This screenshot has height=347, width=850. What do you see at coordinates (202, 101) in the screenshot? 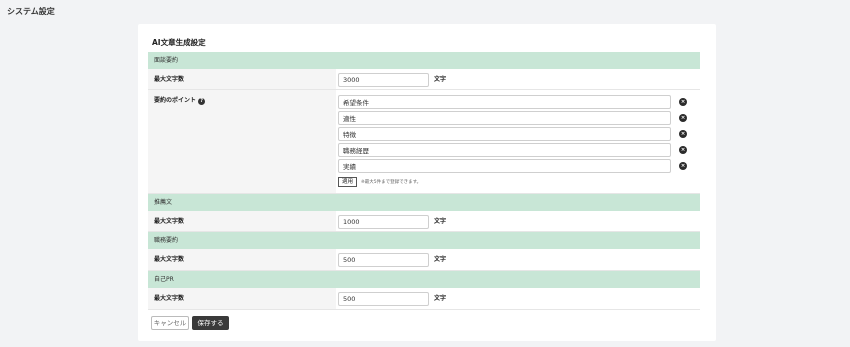
I see `question-circle-icon: ?` at bounding box center [202, 101].